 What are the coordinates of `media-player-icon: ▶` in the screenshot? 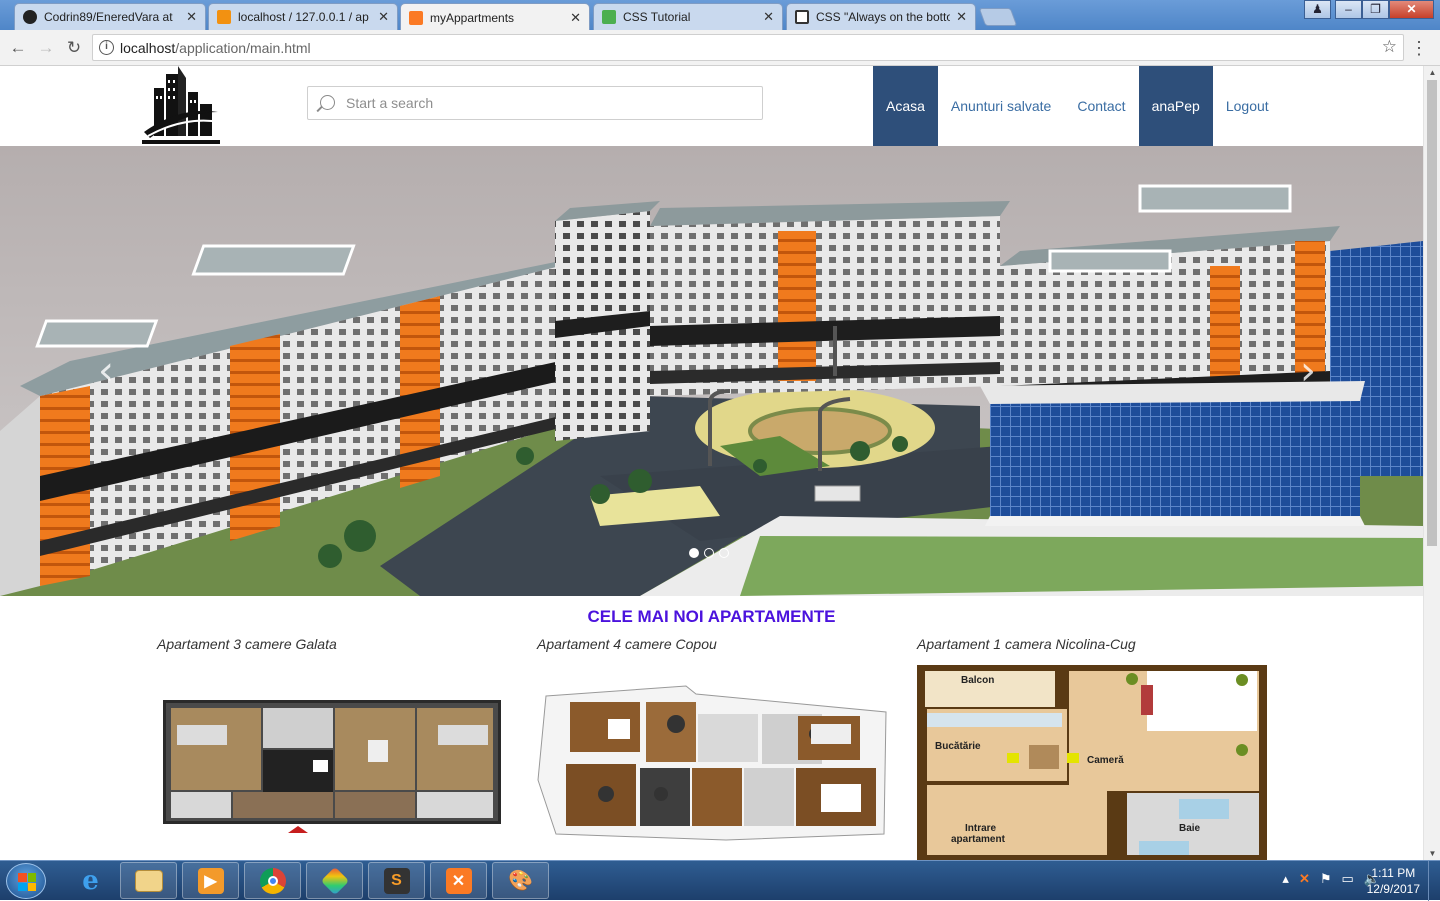 It's located at (210, 880).